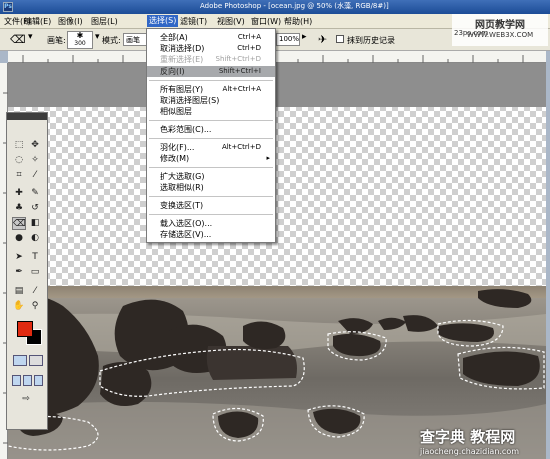  I want to click on screen-mode-standard-button, so click(16, 380).